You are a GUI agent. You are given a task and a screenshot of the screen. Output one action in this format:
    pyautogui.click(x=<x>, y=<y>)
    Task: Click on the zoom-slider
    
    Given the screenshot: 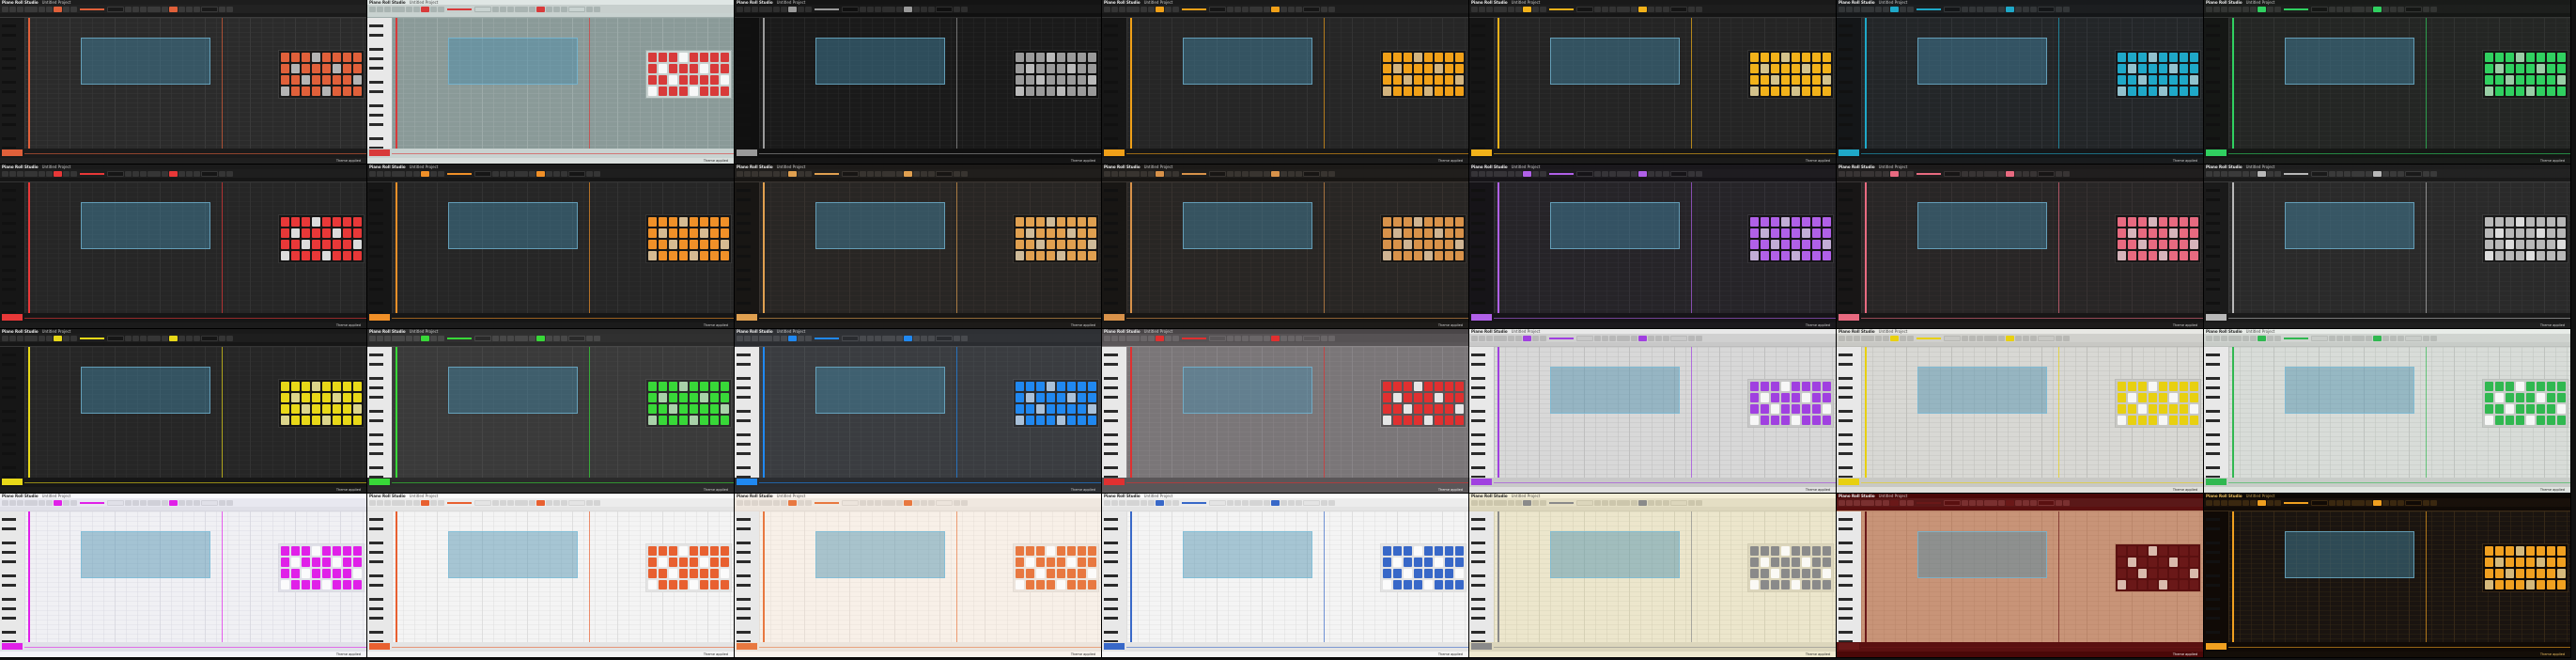 What is the action you would take?
    pyautogui.click(x=1194, y=338)
    